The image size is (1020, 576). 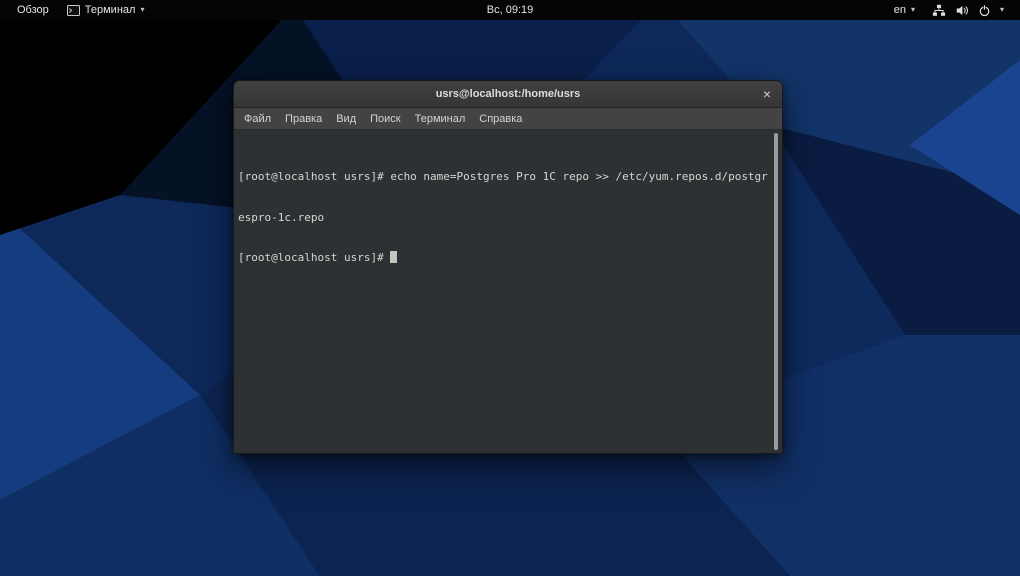 I want to click on scrollbar-thumb, so click(x=776, y=291).